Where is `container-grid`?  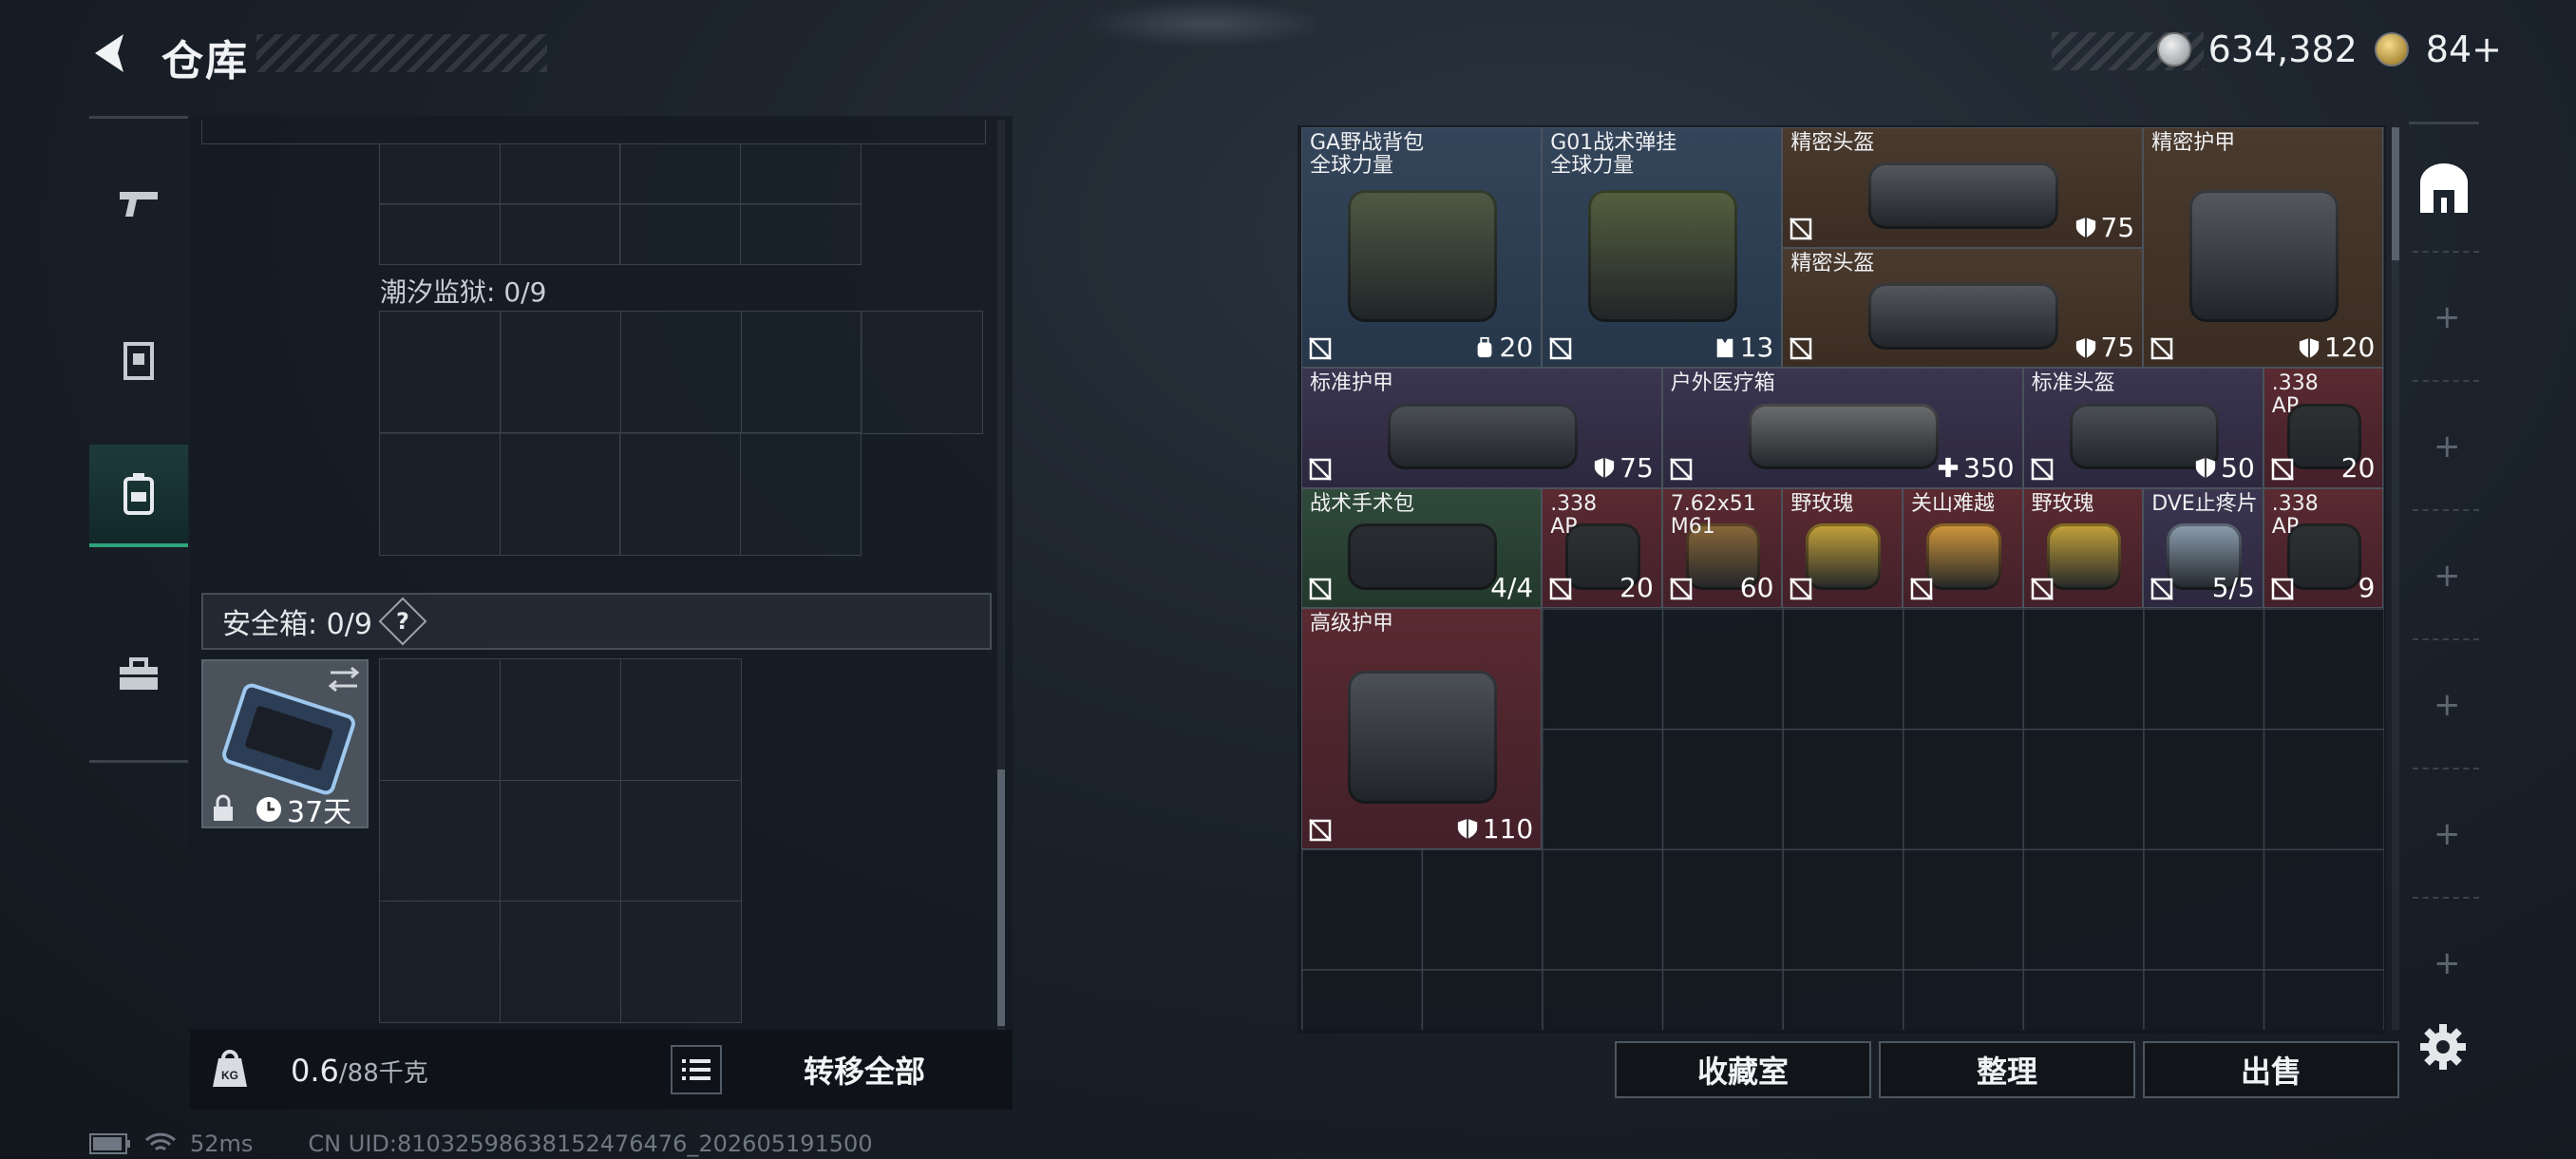
container-grid is located at coordinates (620, 204).